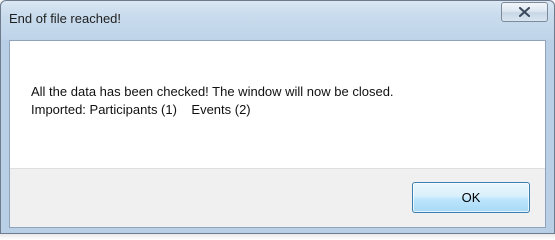 This screenshot has height=240, width=555. Describe the element at coordinates (277, 237) in the screenshot. I see `window-bottom-edge` at that location.